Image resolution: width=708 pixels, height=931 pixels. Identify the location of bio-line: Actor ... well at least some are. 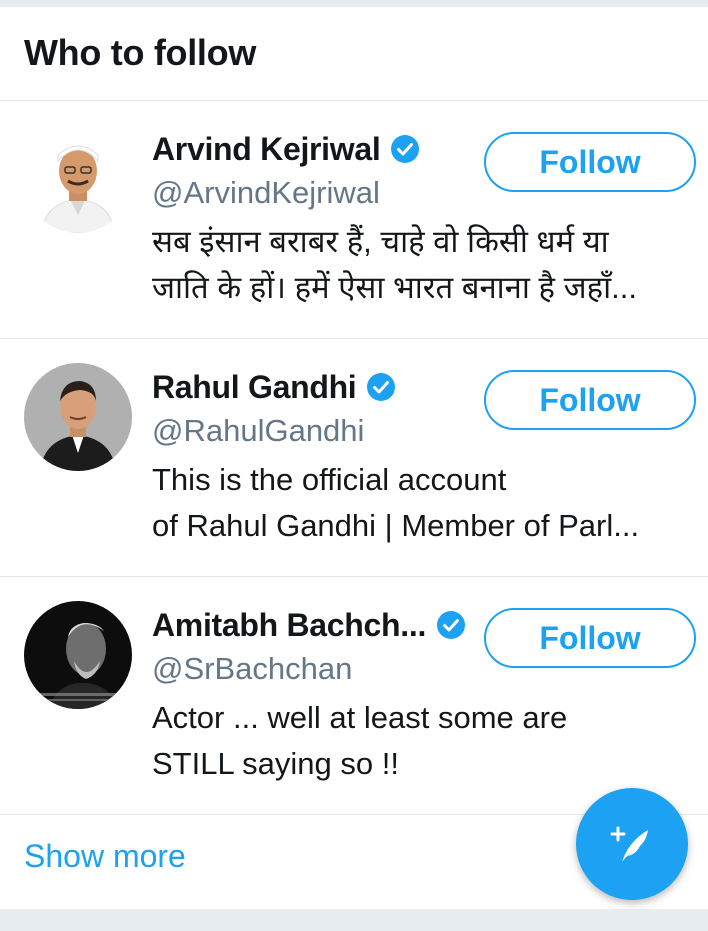
(360, 717).